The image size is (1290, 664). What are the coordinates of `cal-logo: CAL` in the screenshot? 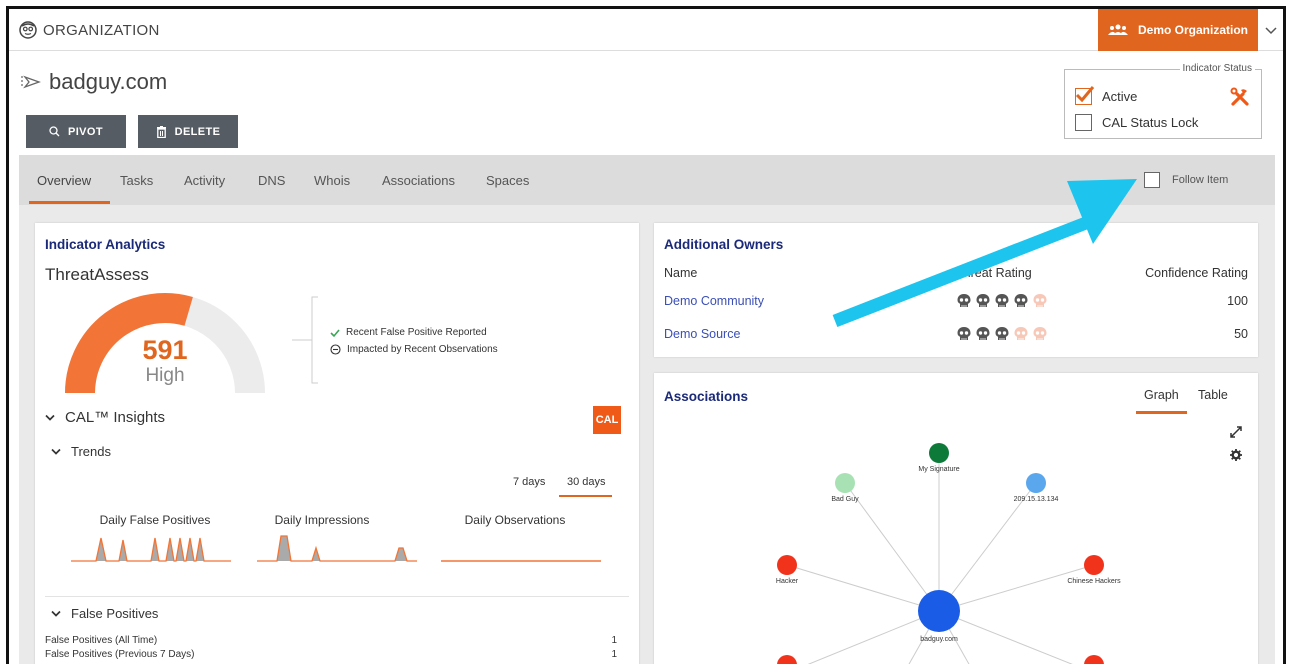 It's located at (607, 420).